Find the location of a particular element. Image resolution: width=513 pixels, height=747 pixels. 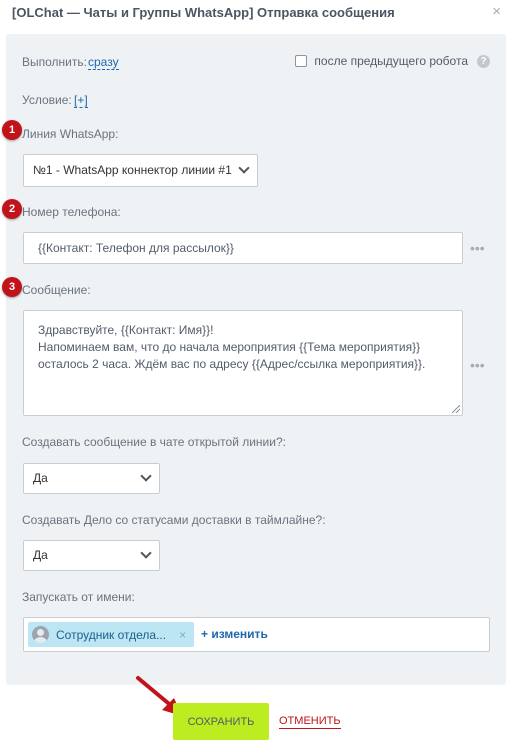

user-chip: Сотрудник отдела... × is located at coordinates (111, 634).